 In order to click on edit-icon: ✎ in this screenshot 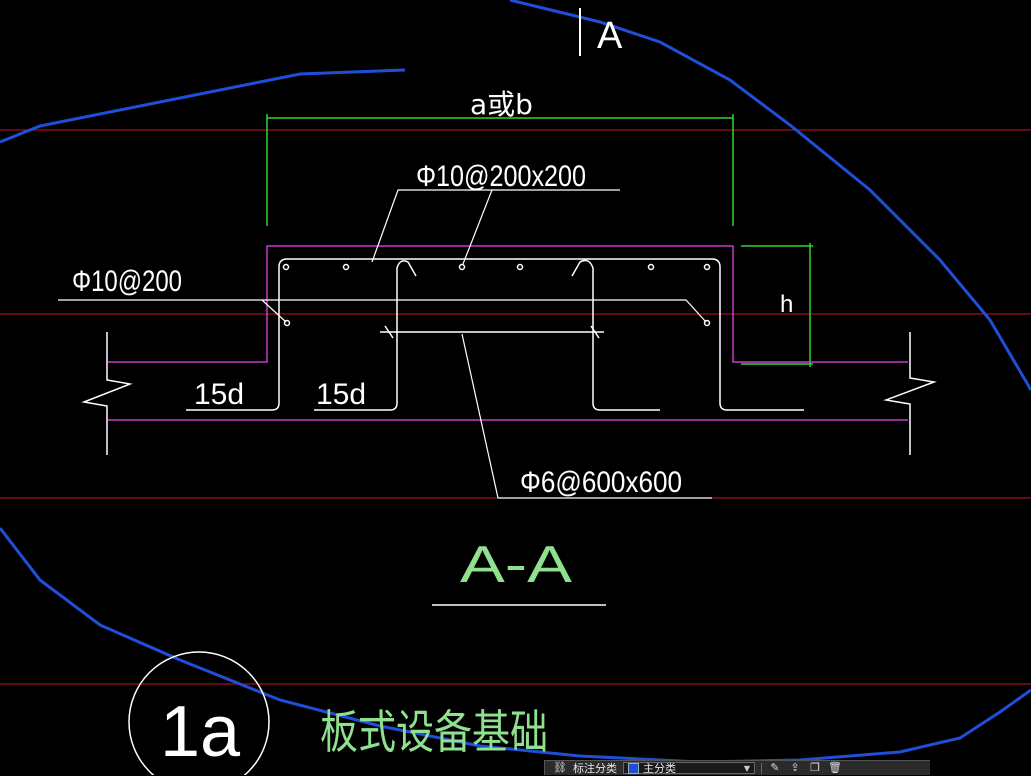, I will do `click(775, 768)`.